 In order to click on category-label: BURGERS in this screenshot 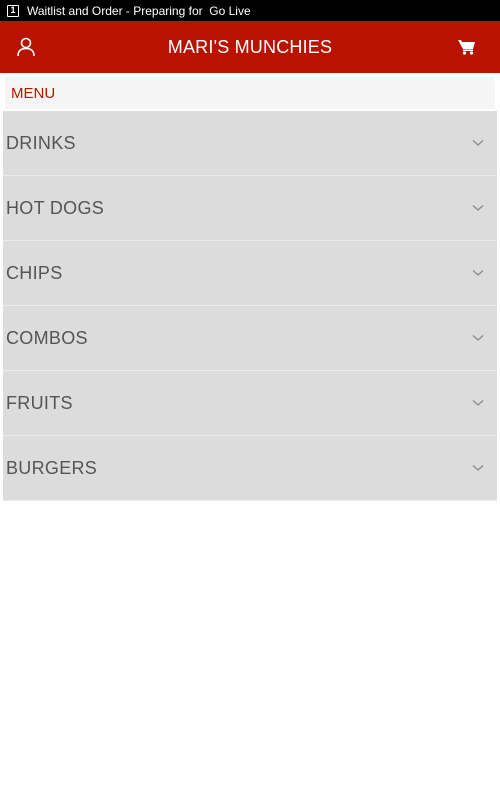, I will do `click(52, 467)`.